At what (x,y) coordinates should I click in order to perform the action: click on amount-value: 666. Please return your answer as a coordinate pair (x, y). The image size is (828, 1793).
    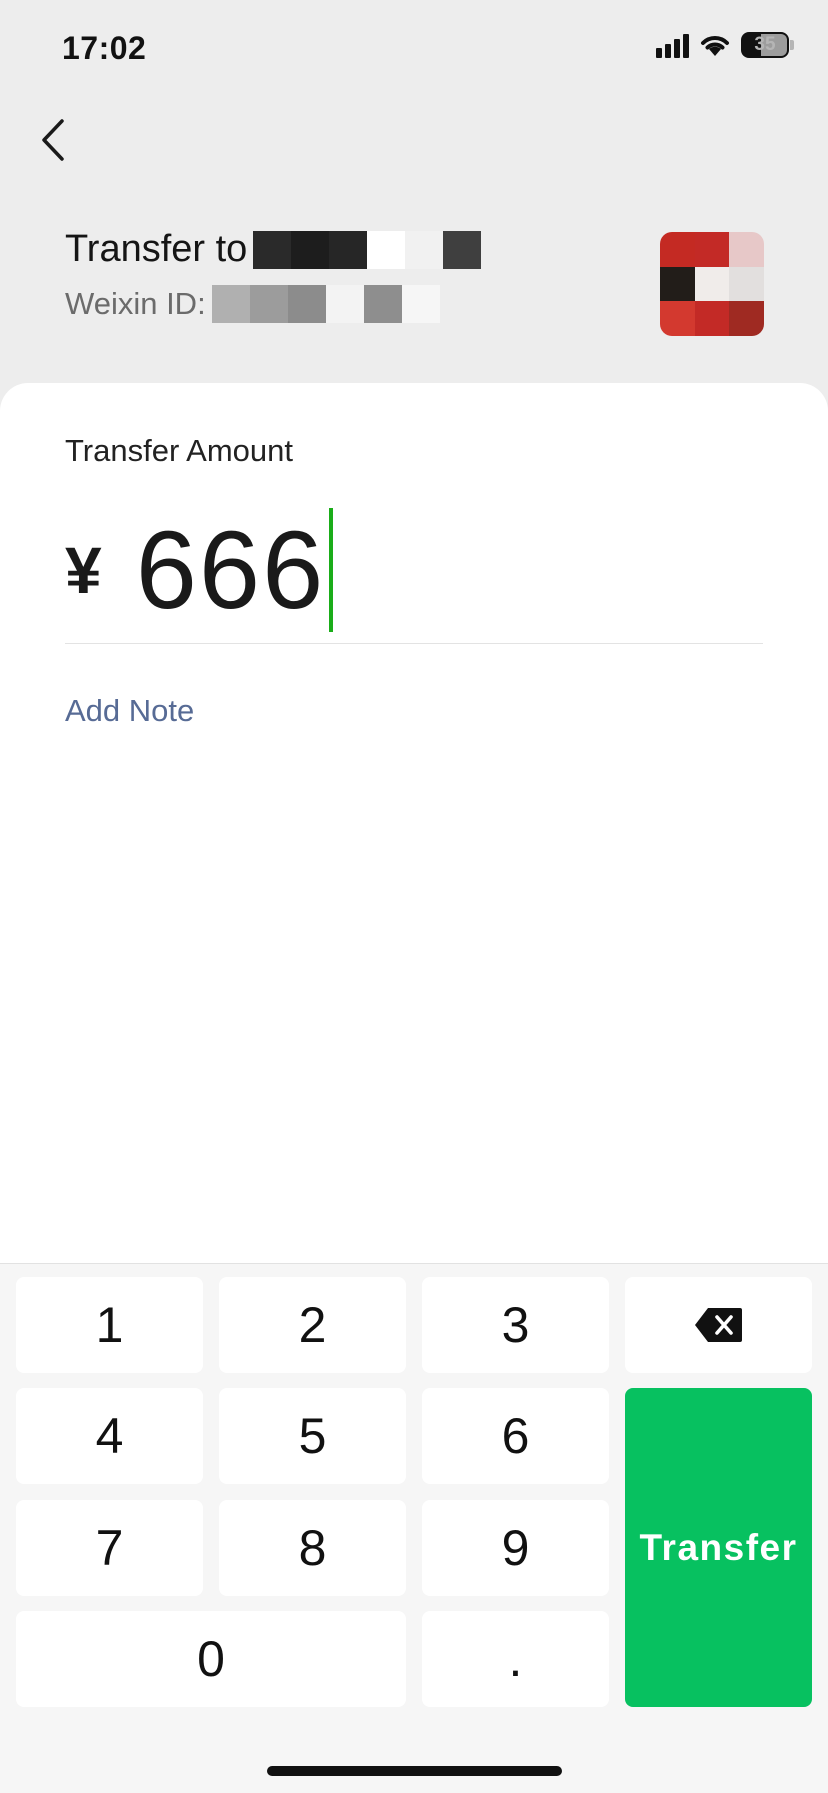
    Looking at the image, I should click on (230, 570).